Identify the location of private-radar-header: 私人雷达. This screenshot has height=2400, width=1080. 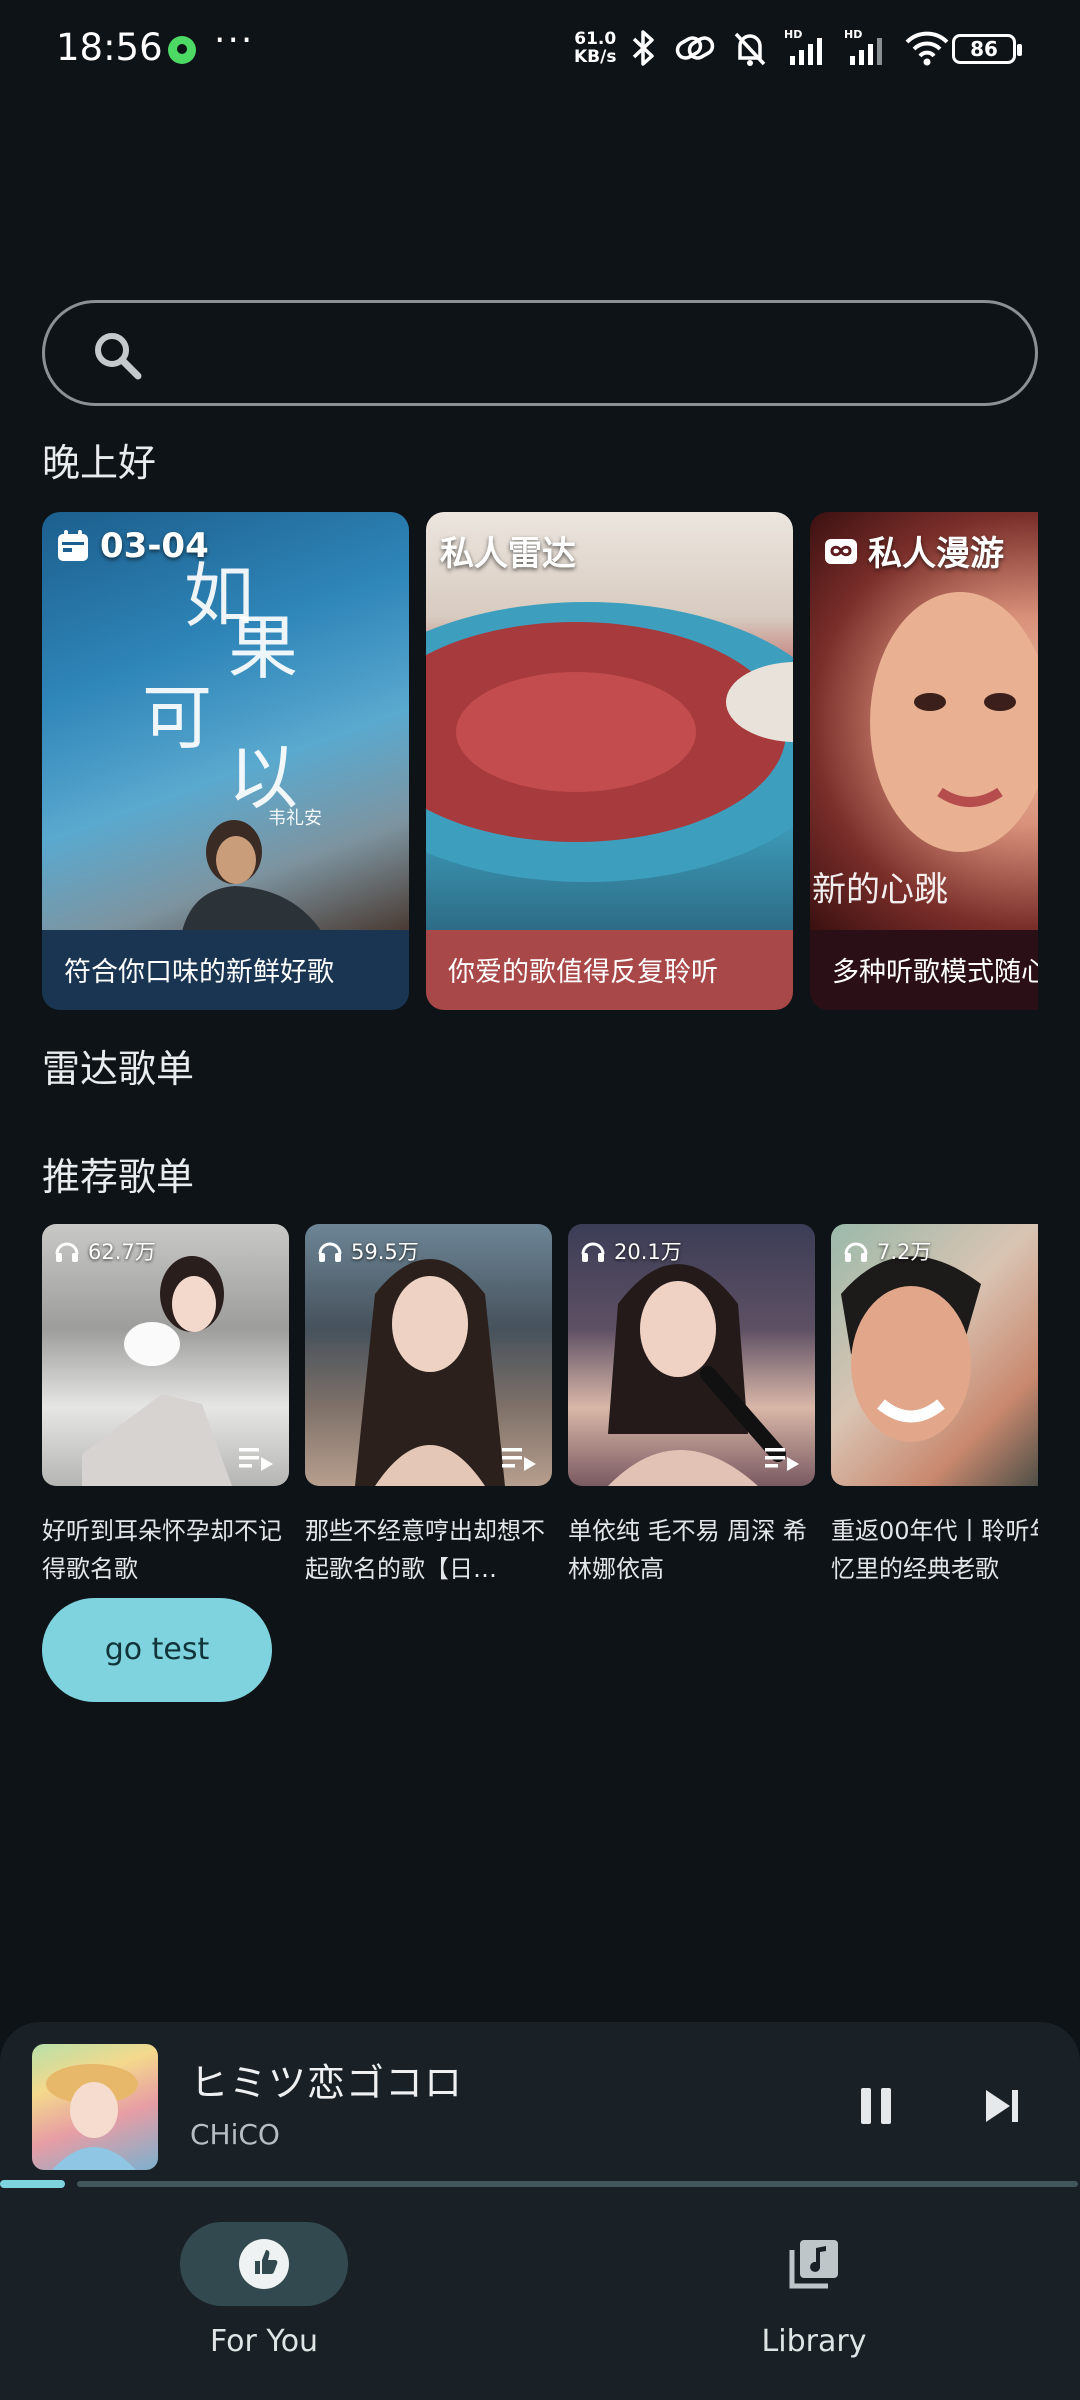
(508, 550).